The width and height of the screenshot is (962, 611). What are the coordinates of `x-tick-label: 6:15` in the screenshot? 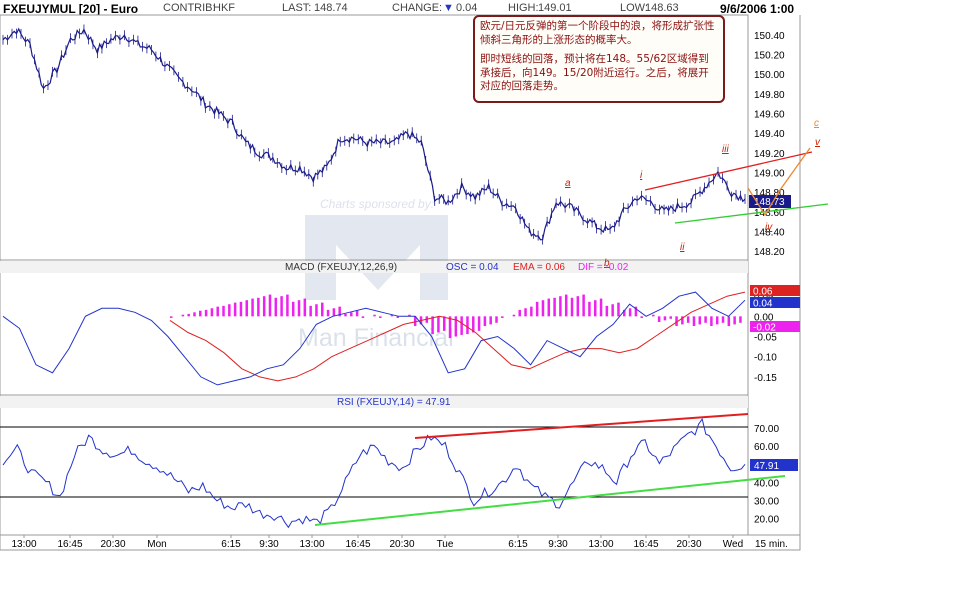 It's located at (518, 544).